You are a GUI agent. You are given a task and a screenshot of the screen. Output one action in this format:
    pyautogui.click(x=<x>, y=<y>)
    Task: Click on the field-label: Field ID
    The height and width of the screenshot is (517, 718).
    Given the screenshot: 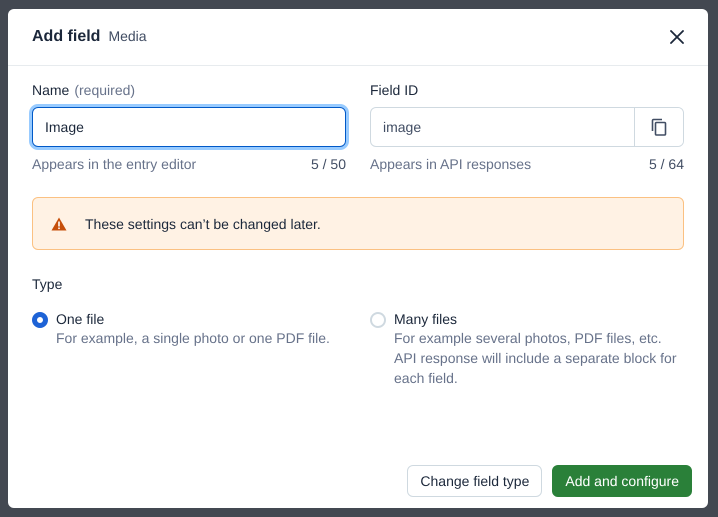 What is the action you would take?
    pyautogui.click(x=394, y=90)
    